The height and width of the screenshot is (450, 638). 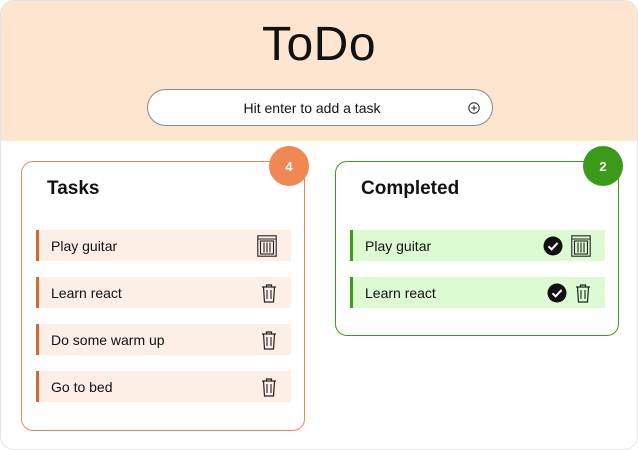 What do you see at coordinates (73, 188) in the screenshot?
I see `tasks-title: Tasks` at bounding box center [73, 188].